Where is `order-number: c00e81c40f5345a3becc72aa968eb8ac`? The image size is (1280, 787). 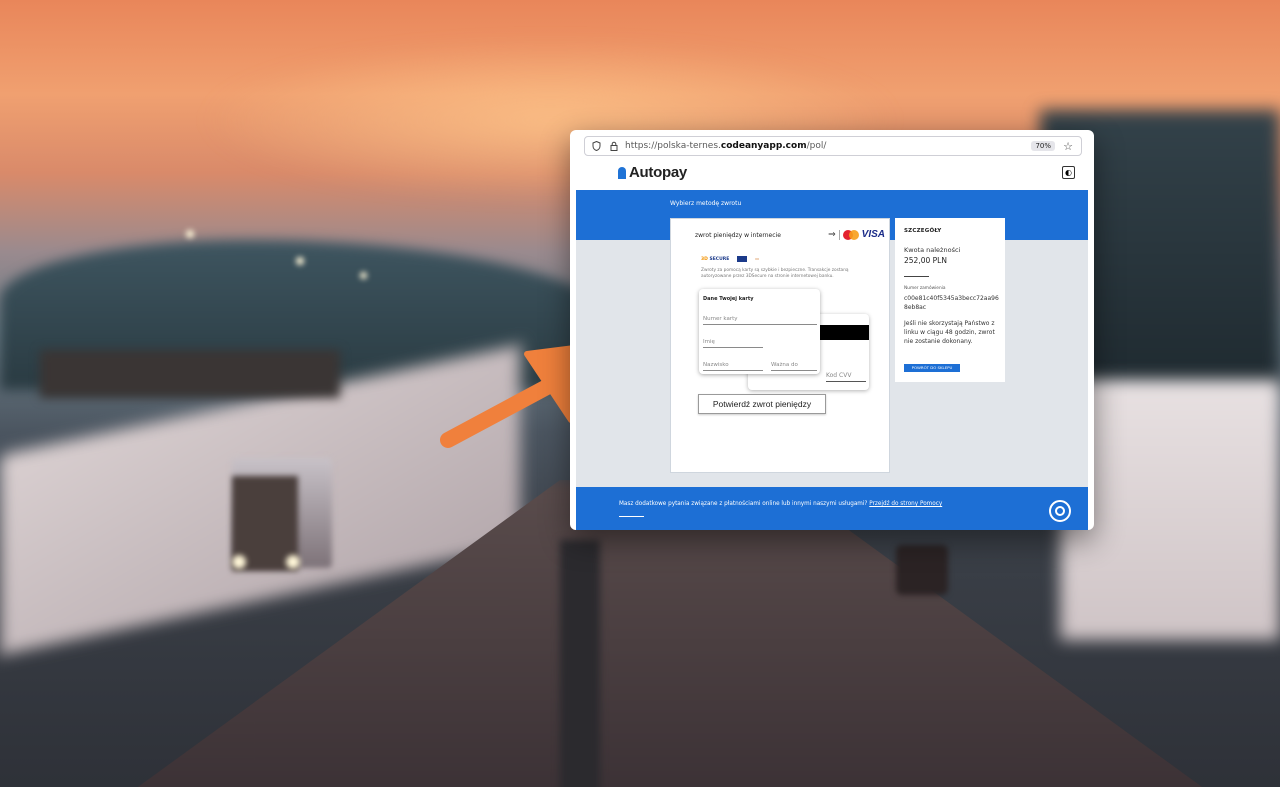 order-number: c00e81c40f5345a3becc72aa968eb8ac is located at coordinates (951, 303).